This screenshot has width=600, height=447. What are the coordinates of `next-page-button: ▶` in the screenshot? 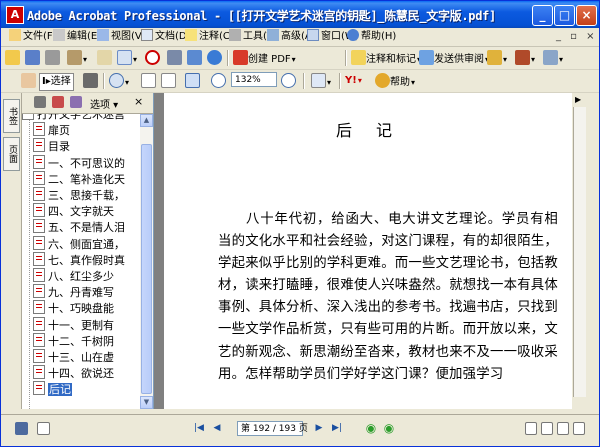 It's located at (319, 428).